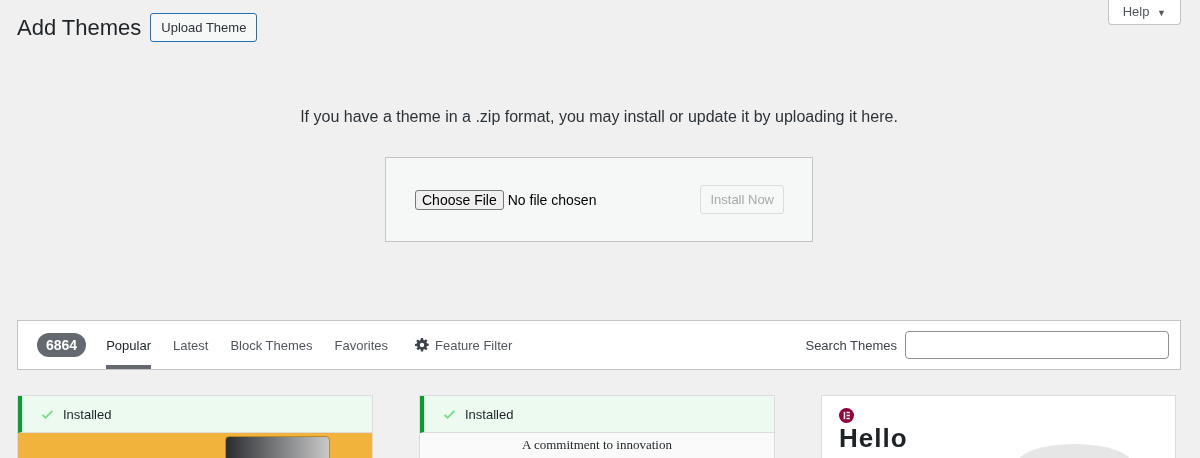 The width and height of the screenshot is (1200, 458). Describe the element at coordinates (204, 27) in the screenshot. I see `upload-theme-button: Upload Theme` at that location.